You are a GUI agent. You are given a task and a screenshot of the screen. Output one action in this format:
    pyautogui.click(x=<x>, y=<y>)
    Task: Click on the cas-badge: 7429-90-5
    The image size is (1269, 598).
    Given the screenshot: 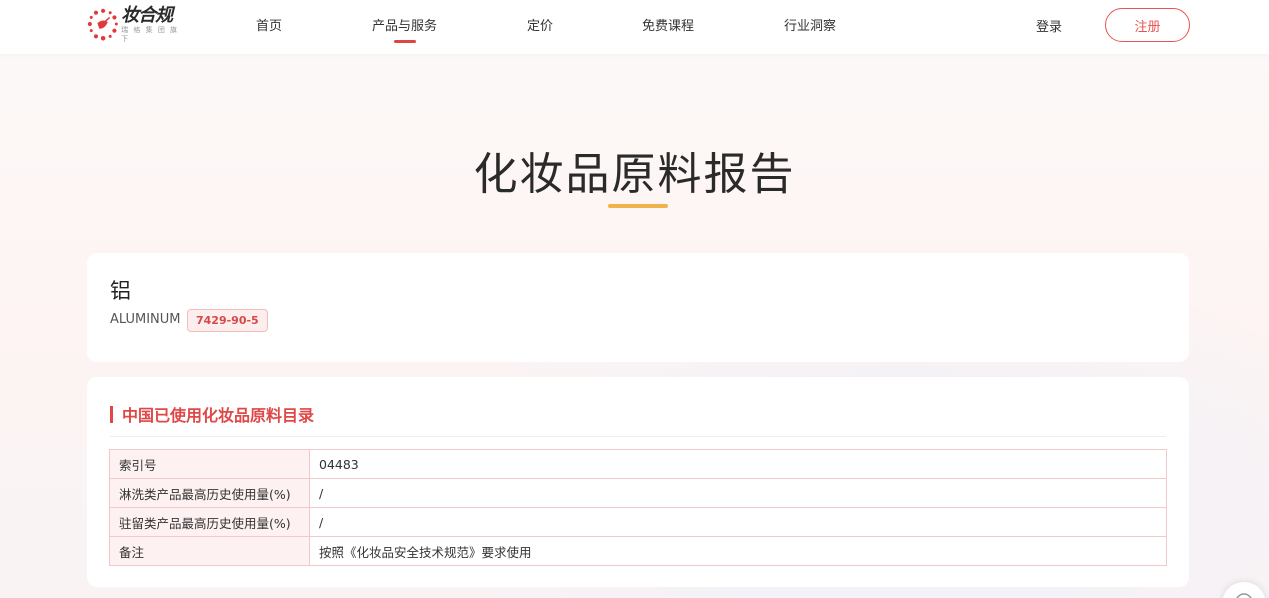 What is the action you would take?
    pyautogui.click(x=227, y=320)
    